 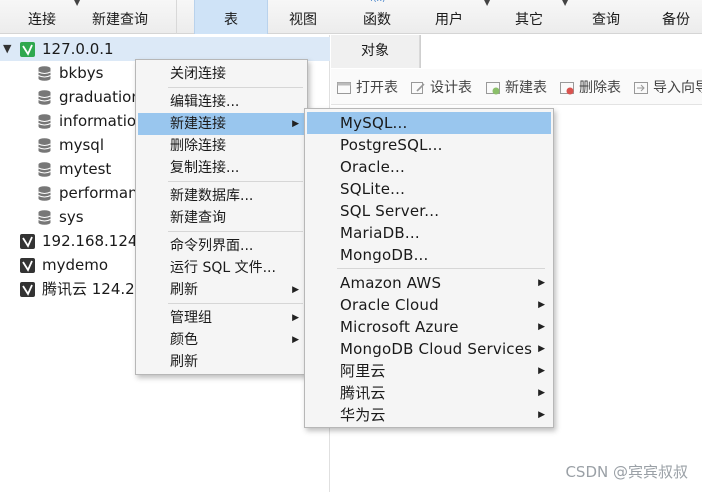 I want to click on function-icon: f(x), so click(x=377, y=2).